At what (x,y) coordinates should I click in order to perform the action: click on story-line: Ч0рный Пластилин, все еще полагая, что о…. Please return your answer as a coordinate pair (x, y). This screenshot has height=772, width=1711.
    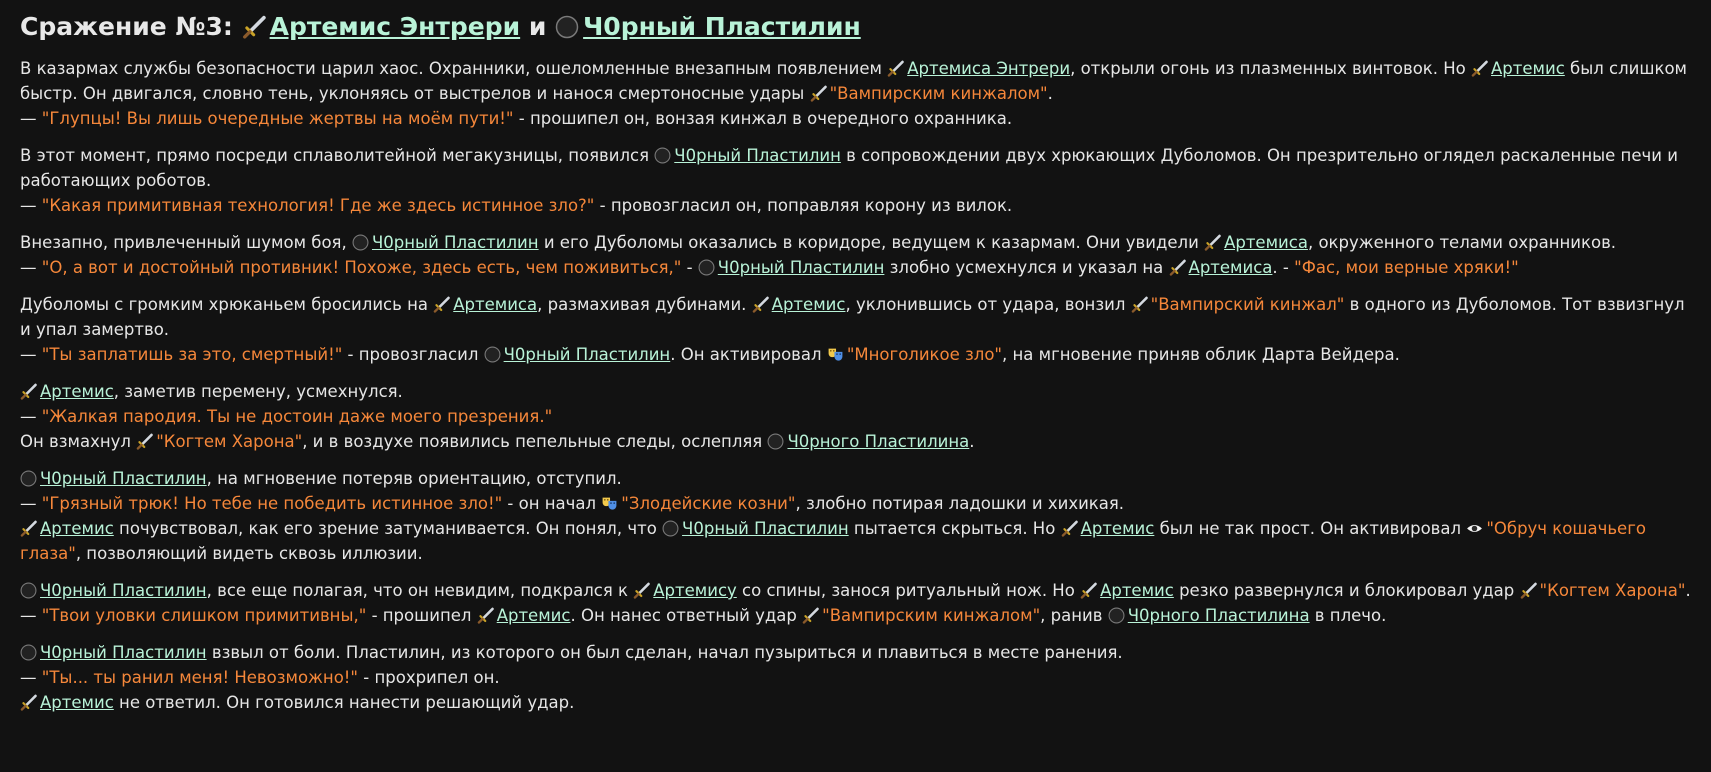
    Looking at the image, I should click on (855, 590).